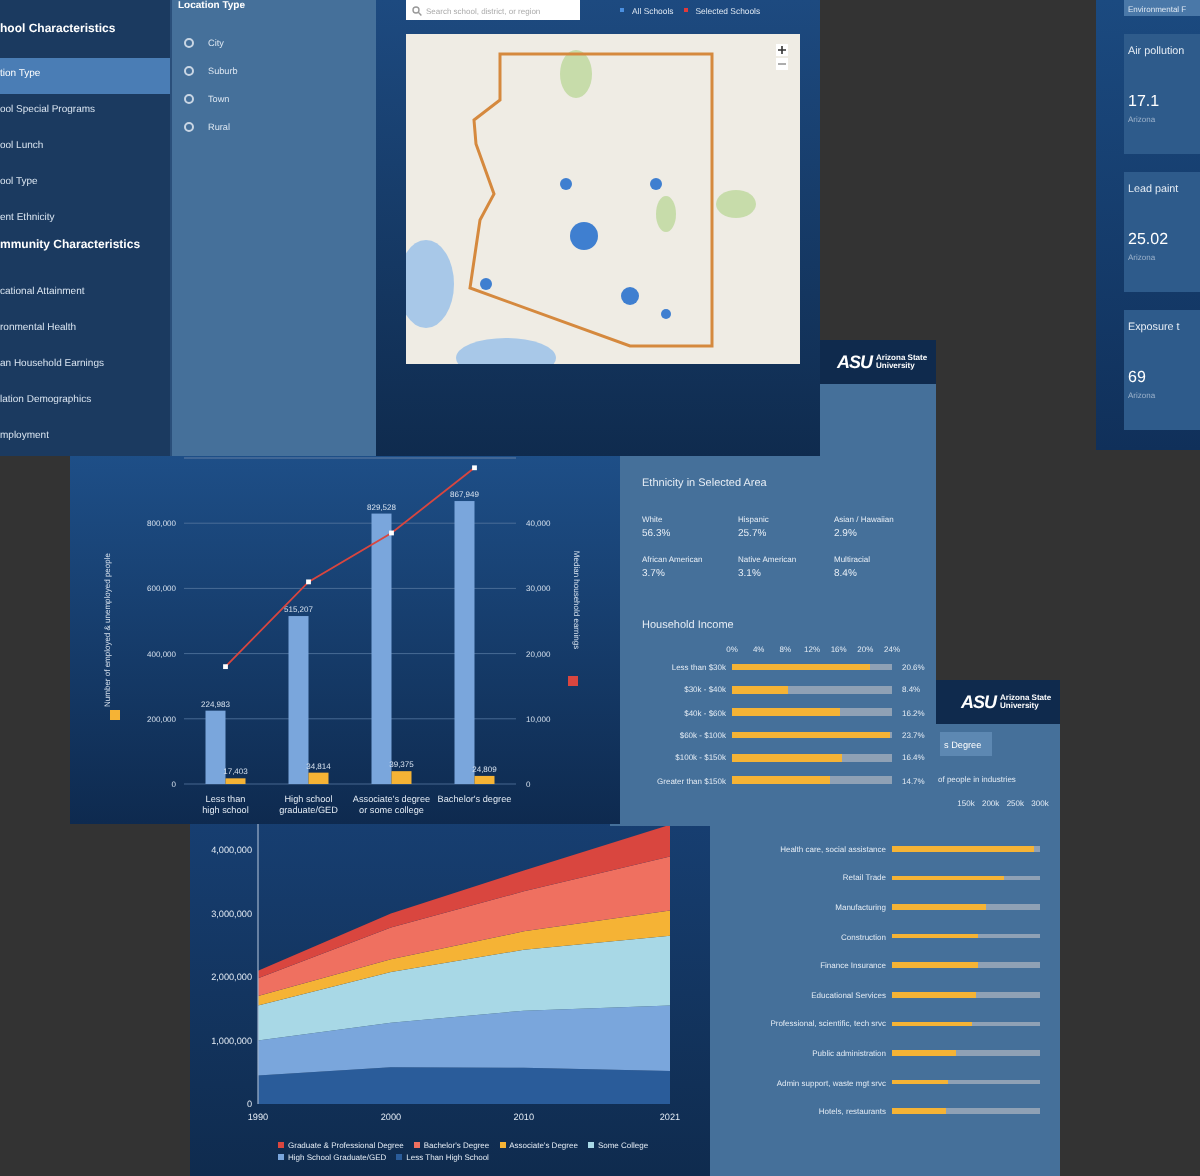  I want to click on card-value: 69, so click(1138, 377).